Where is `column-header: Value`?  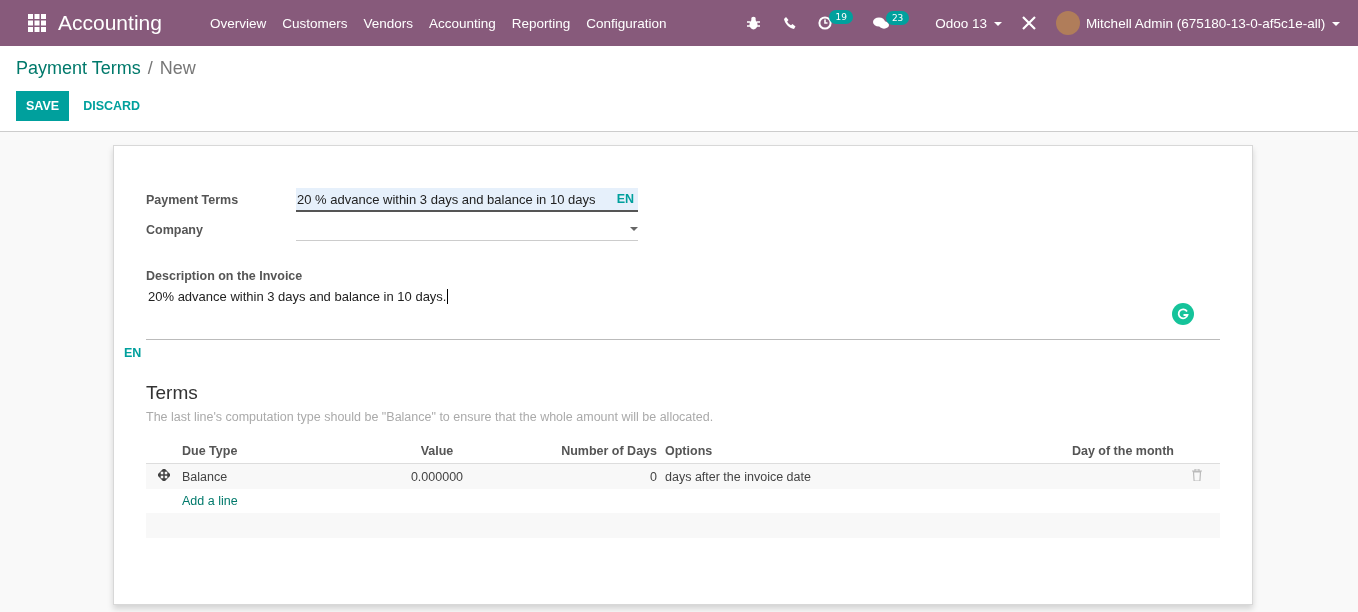
column-header: Value is located at coordinates (437, 452).